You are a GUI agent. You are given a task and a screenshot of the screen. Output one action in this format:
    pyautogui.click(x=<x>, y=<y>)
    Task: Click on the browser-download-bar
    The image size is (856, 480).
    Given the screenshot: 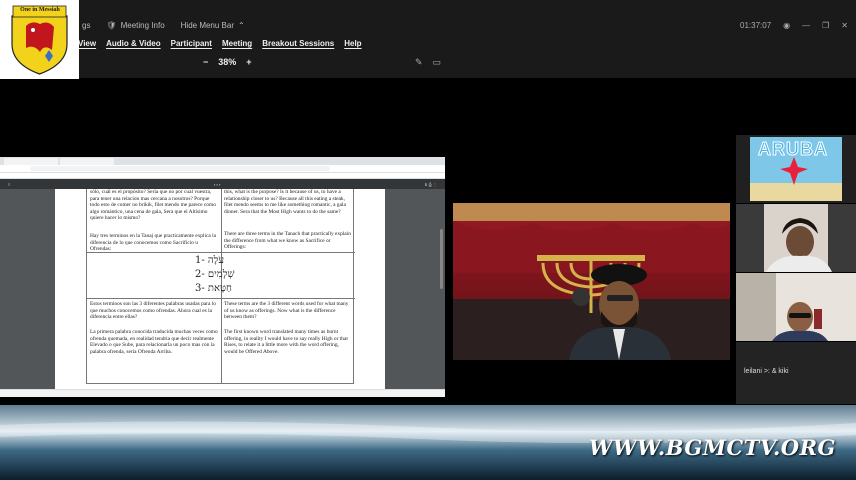 What is the action you would take?
    pyautogui.click(x=222, y=393)
    